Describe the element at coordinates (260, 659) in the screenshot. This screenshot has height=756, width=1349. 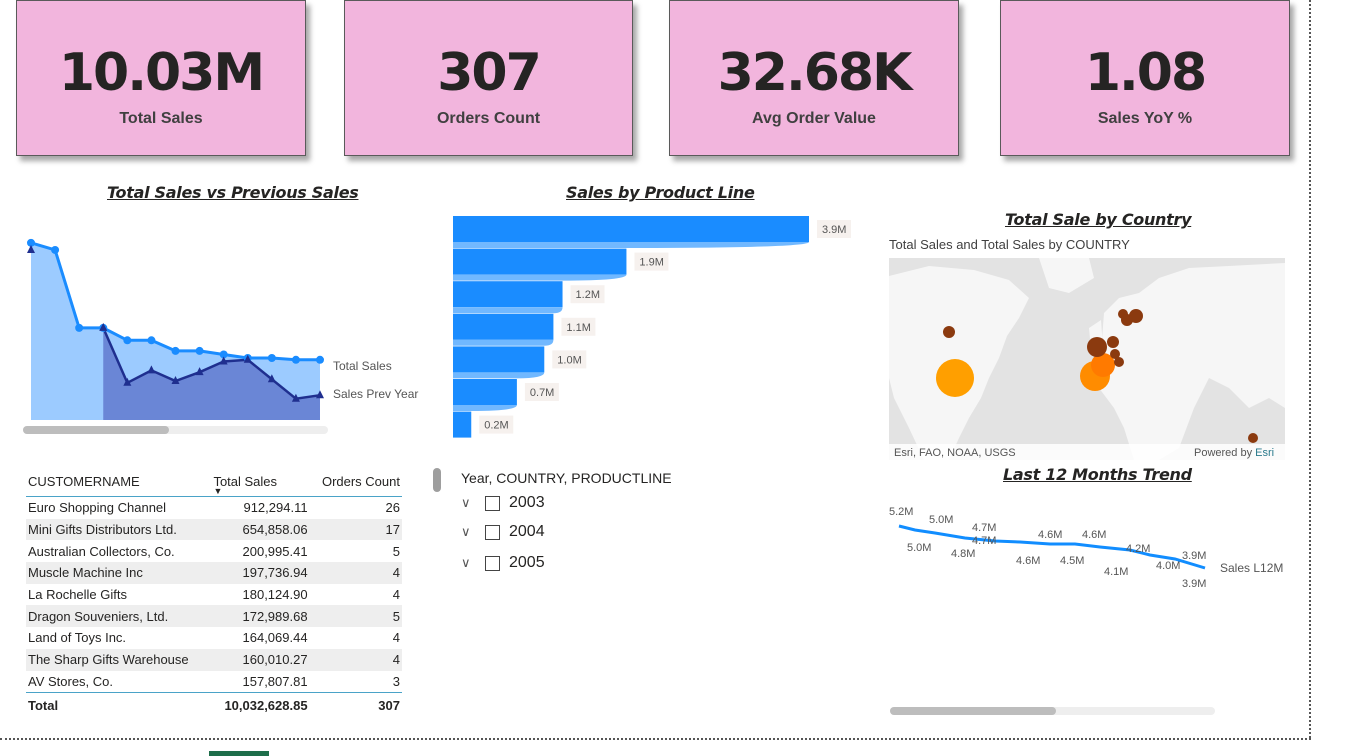
I see `cell-total-sales: 160,010.27` at that location.